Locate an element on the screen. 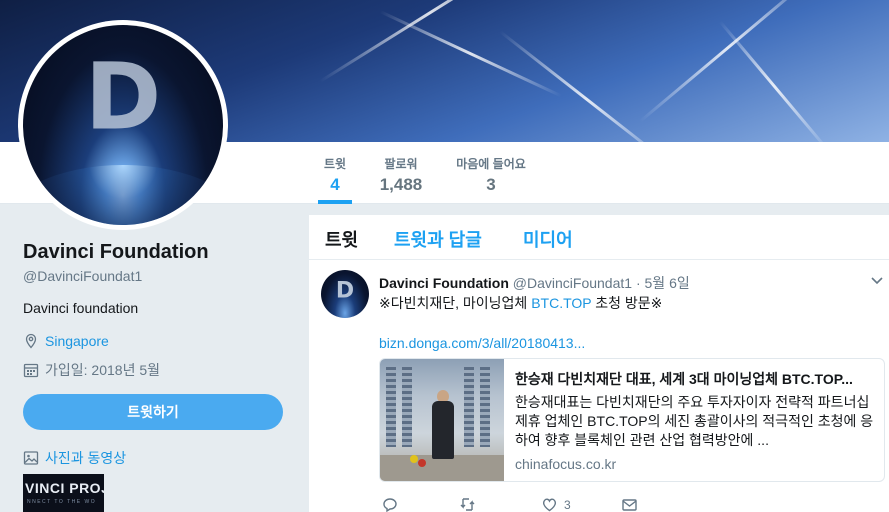 The width and height of the screenshot is (889, 512). media-thumbnail: VINCI PROJ NNECT TO THE WO is located at coordinates (63, 493).